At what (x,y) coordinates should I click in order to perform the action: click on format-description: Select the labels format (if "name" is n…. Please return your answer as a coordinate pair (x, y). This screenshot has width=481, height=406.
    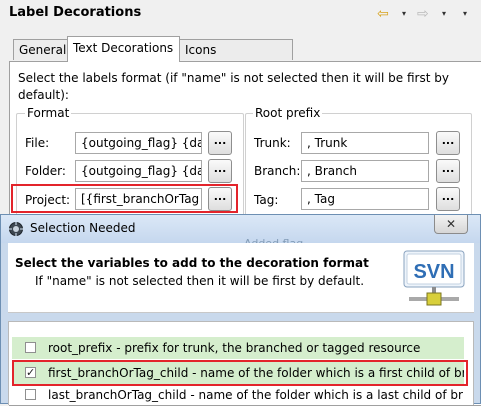
    Looking at the image, I should click on (233, 86).